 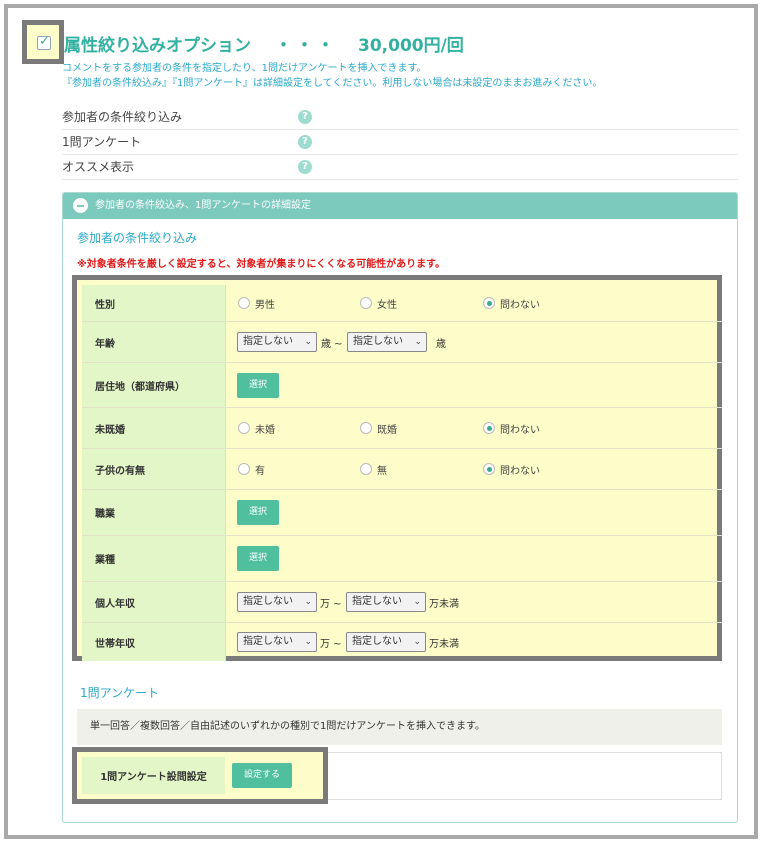 What do you see at coordinates (382, 471) in the screenshot?
I see `radio-label: 無` at bounding box center [382, 471].